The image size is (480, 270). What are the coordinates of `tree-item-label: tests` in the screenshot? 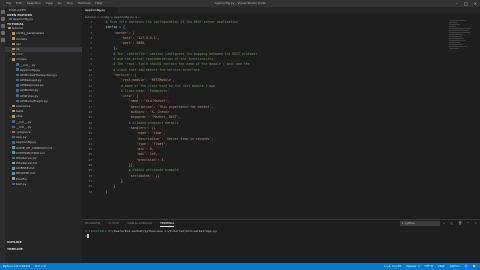 It's located at (20, 111).